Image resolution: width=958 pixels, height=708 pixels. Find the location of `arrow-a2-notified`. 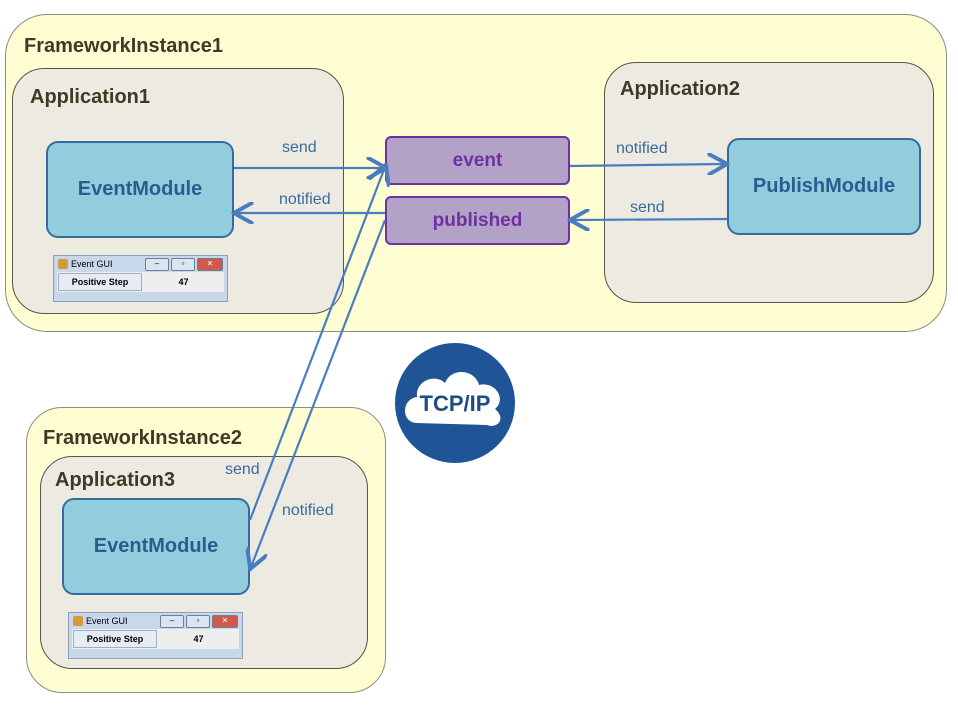

arrow-a2-notified is located at coordinates (647, 165).